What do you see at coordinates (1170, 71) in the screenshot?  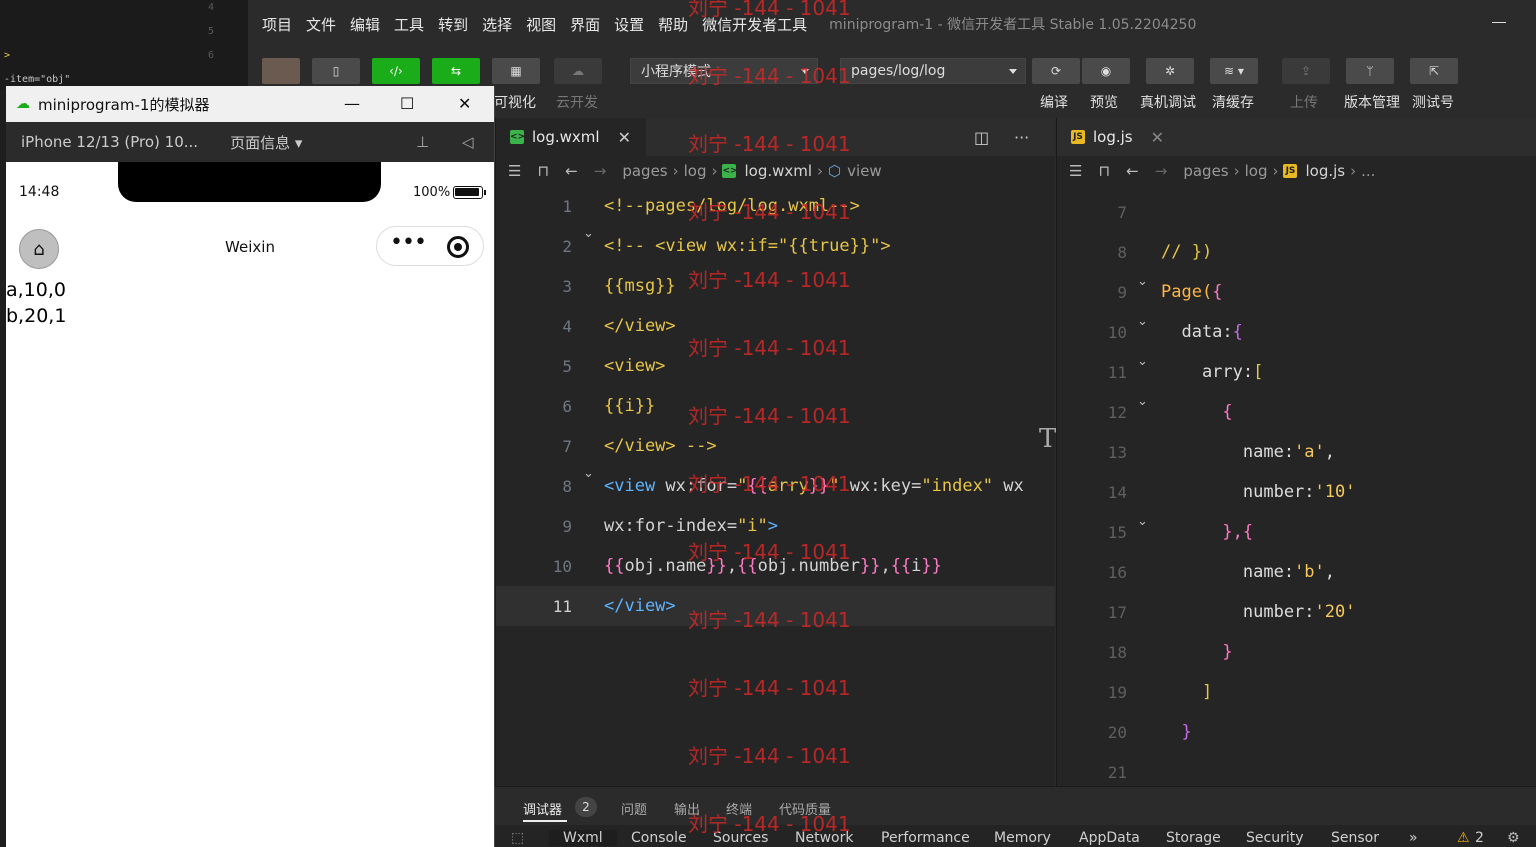 I see `remote-debug-button: ✲` at bounding box center [1170, 71].